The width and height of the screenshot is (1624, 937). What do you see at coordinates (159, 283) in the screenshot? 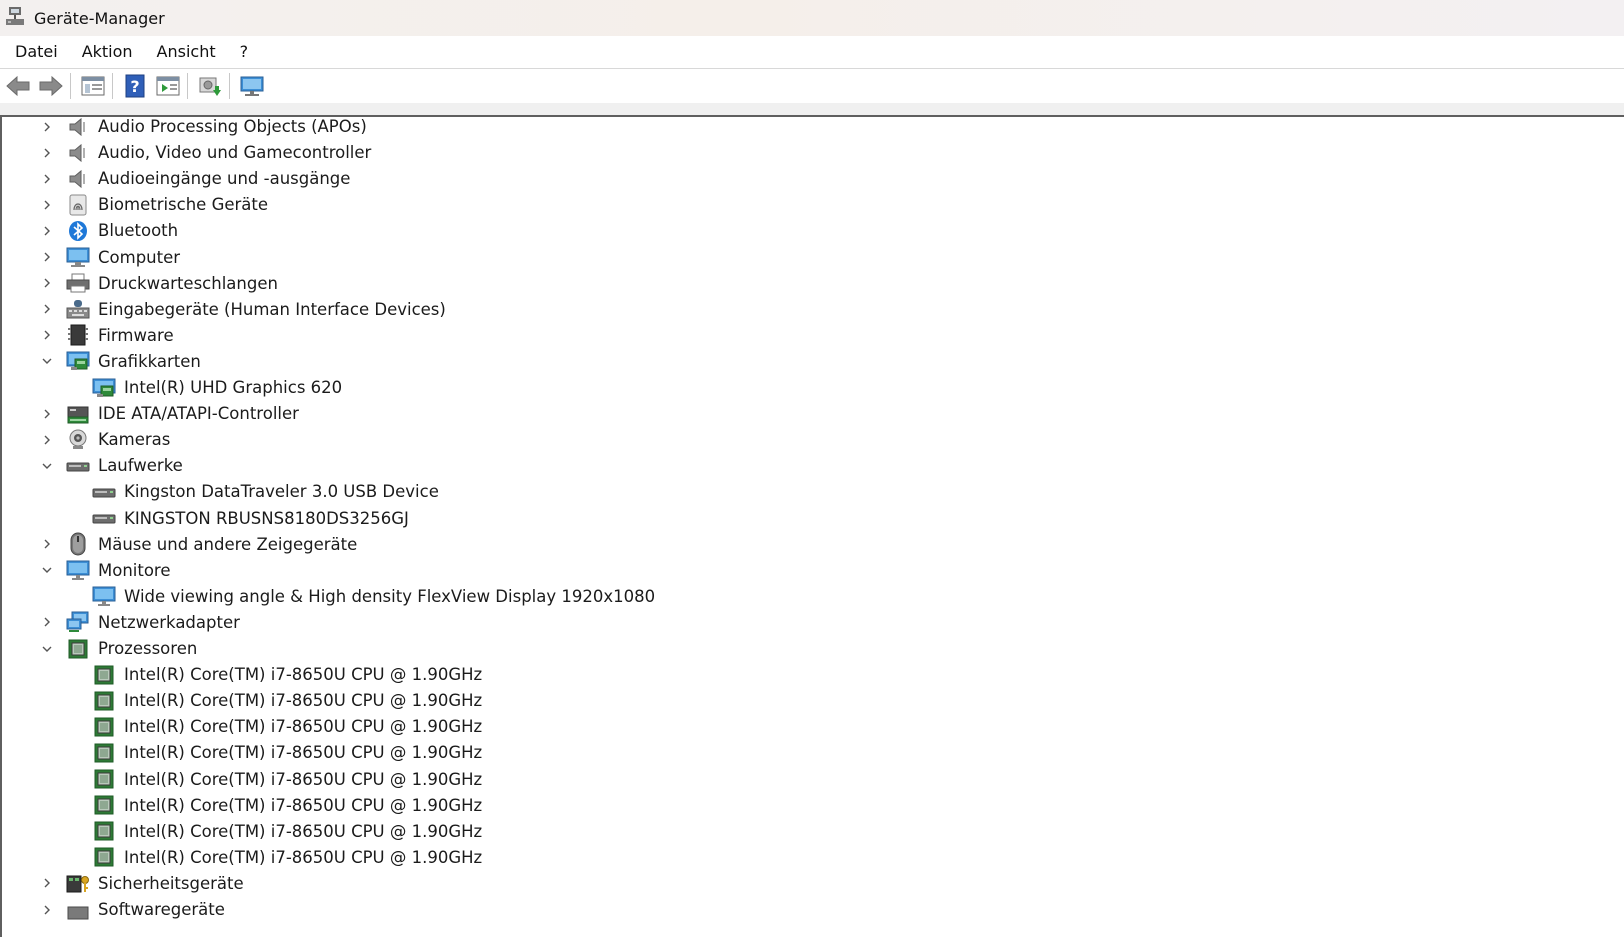
I see `tree-category-druckwarteschlangen: Druckwarteschlangen` at bounding box center [159, 283].